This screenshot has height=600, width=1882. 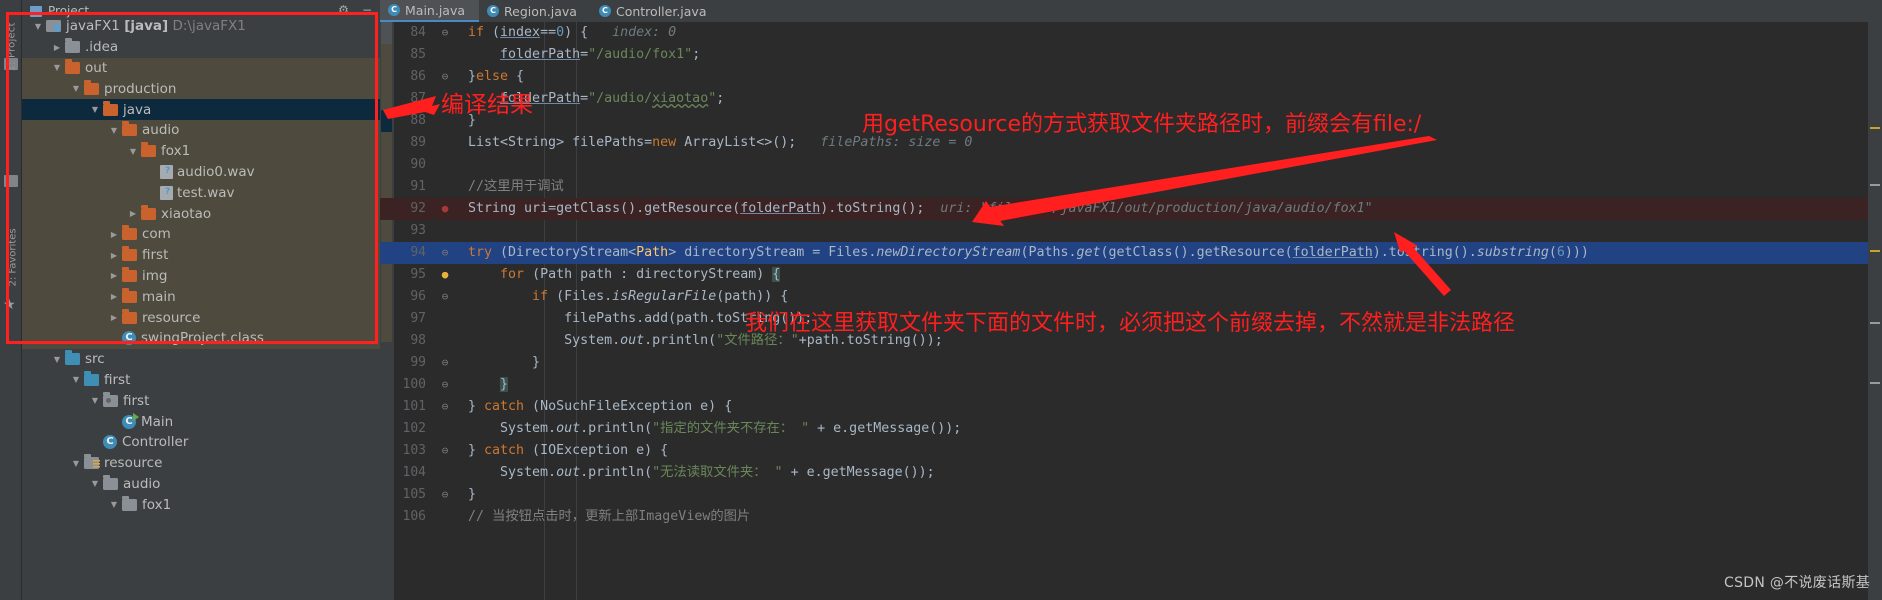 I want to click on tree-row-swingproject-class: CswingProject.class, so click(x=201, y=338).